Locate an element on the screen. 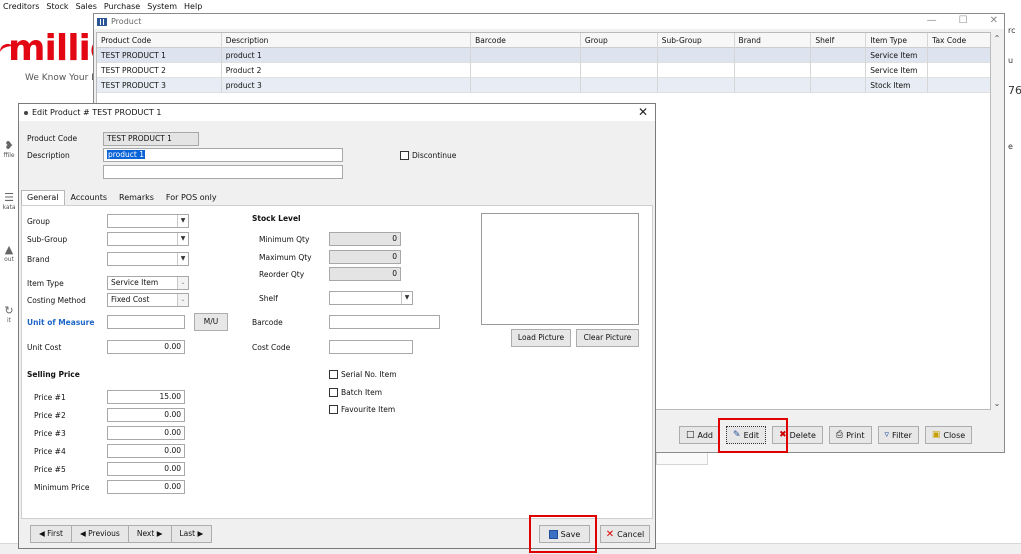 The width and height of the screenshot is (1021, 554). first-button: ◀ First is located at coordinates (51, 534).